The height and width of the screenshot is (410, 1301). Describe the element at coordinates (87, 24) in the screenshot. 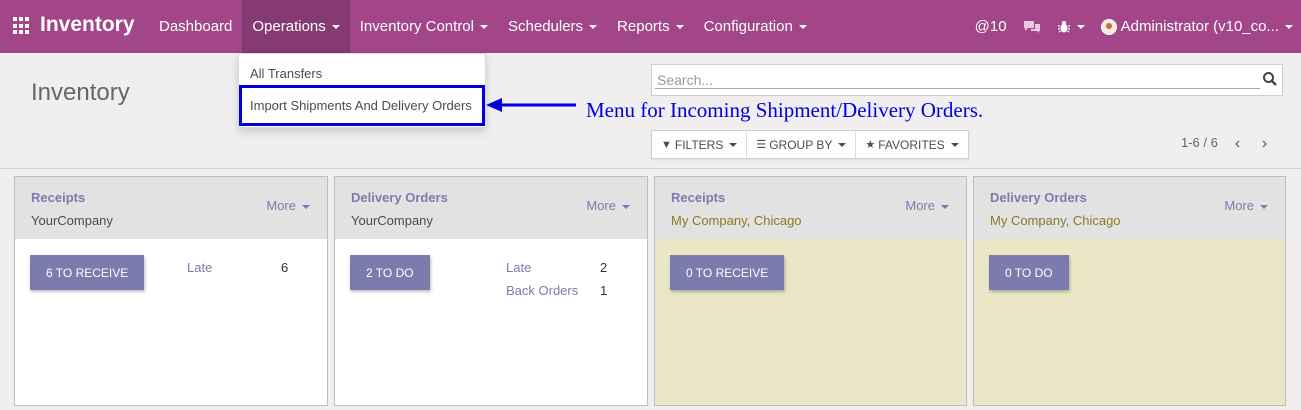

I see `app-brand: Inventory` at that location.